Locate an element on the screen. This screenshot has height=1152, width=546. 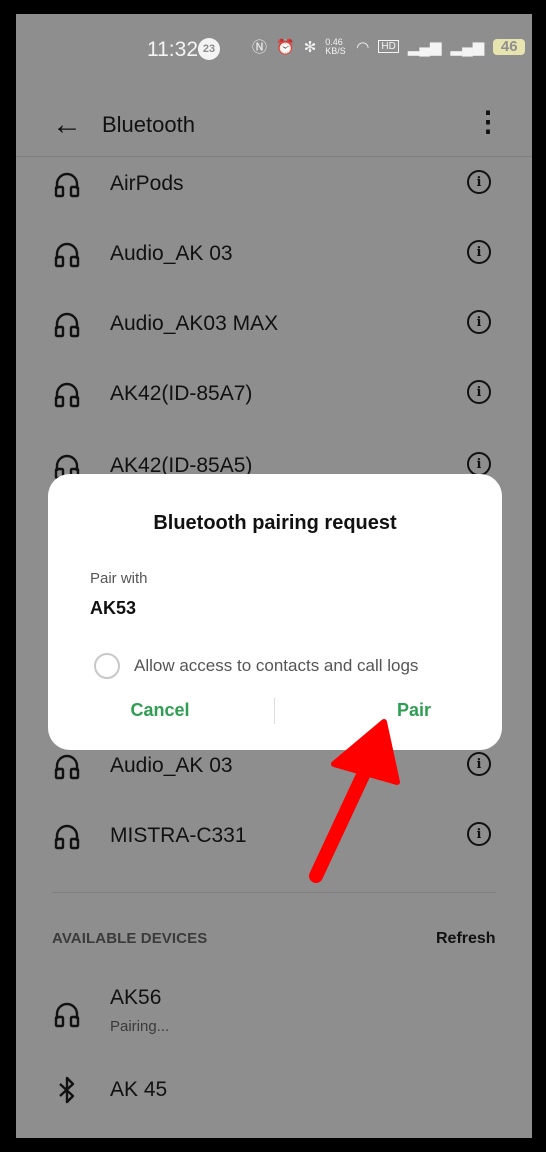
header-divider is located at coordinates (274, 156).